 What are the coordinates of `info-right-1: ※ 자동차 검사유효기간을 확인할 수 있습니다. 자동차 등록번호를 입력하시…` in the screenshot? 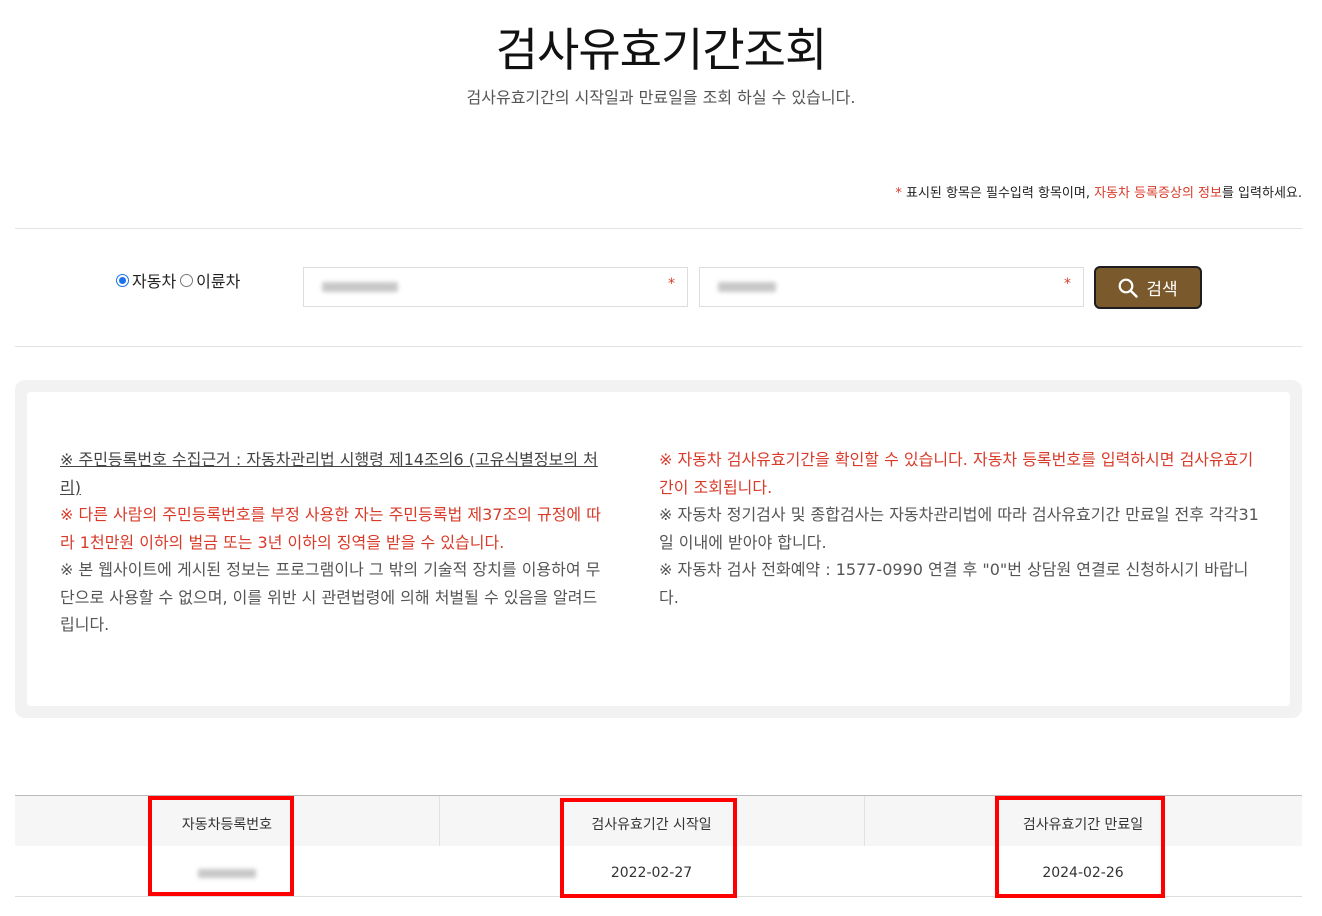 It's located at (956, 473).